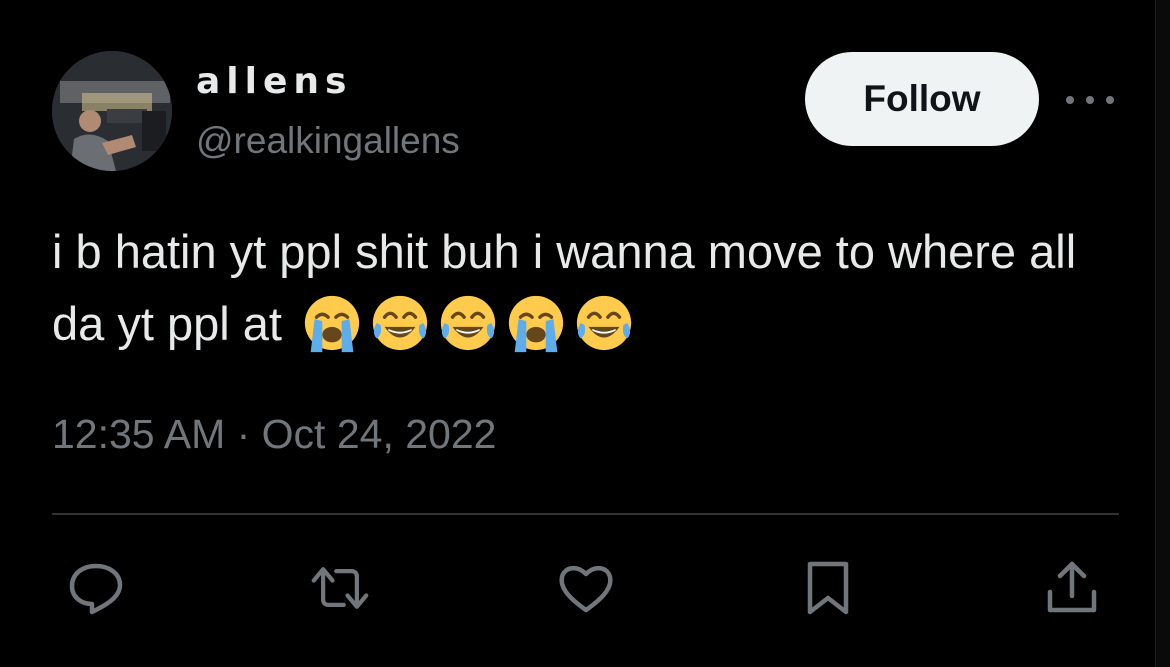 Image resolution: width=1170 pixels, height=667 pixels. I want to click on avatar-photo-icon, so click(112, 111).